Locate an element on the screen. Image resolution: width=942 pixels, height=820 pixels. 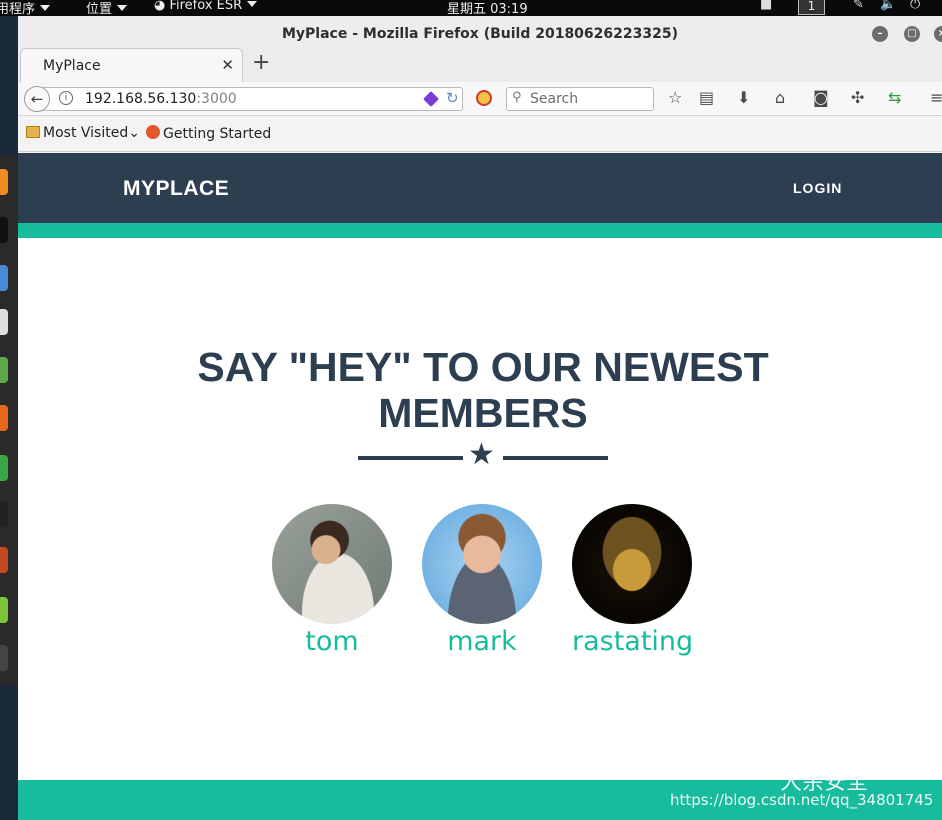
dock is located at coordinates (9, 420).